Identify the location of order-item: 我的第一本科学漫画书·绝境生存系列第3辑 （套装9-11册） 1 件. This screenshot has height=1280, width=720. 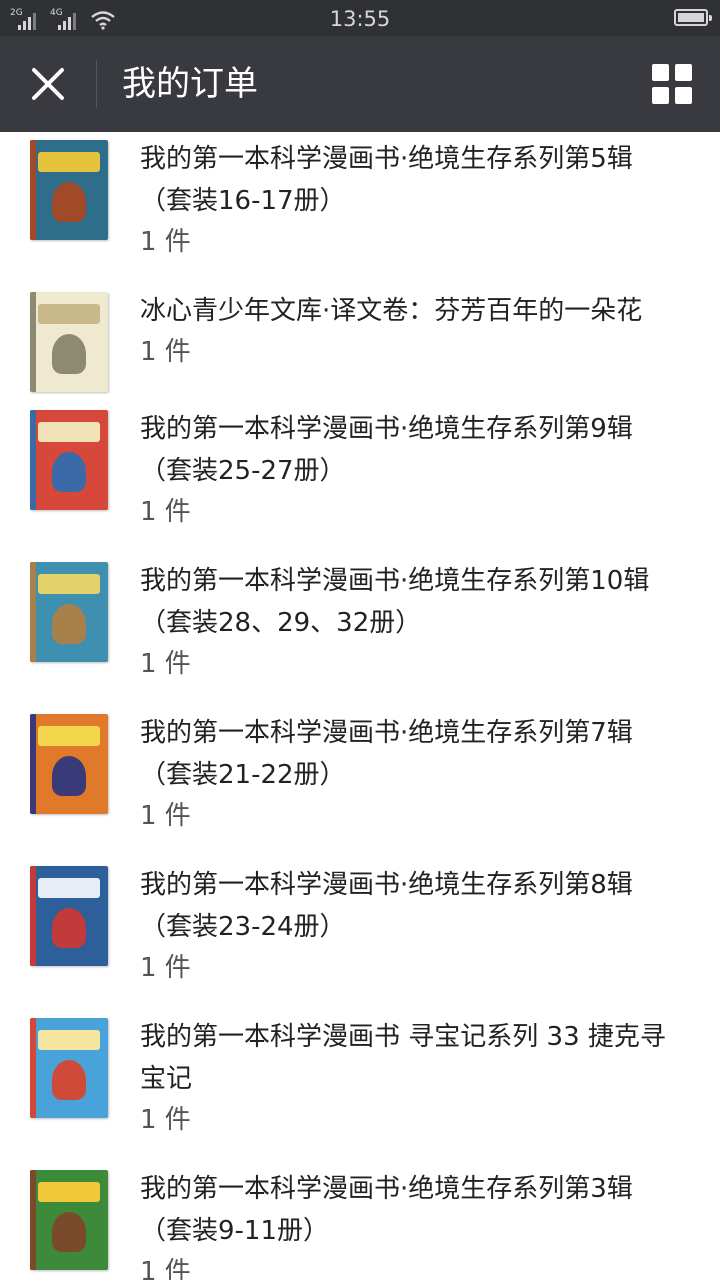
(360, 1221).